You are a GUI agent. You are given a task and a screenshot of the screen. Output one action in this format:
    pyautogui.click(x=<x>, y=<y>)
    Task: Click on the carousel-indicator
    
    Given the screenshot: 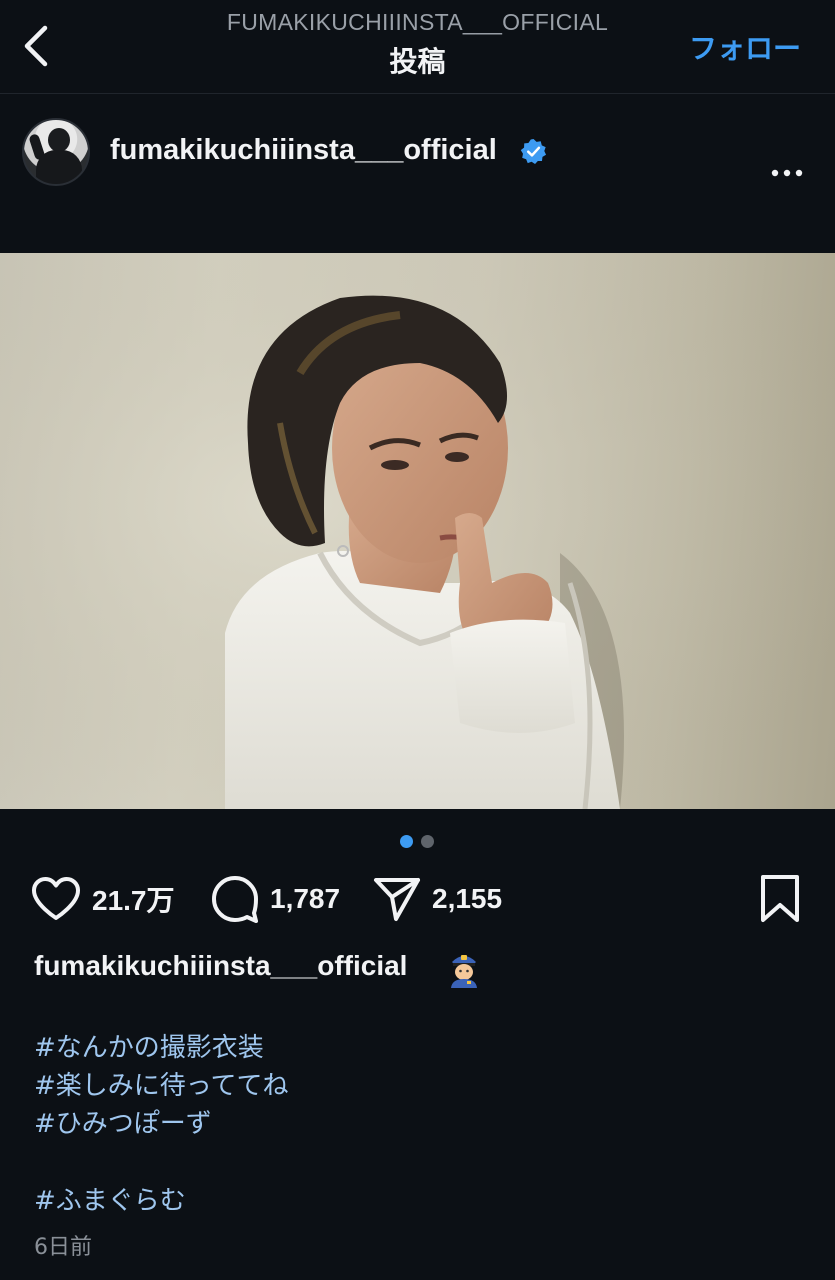 What is the action you would take?
    pyautogui.click(x=417, y=841)
    